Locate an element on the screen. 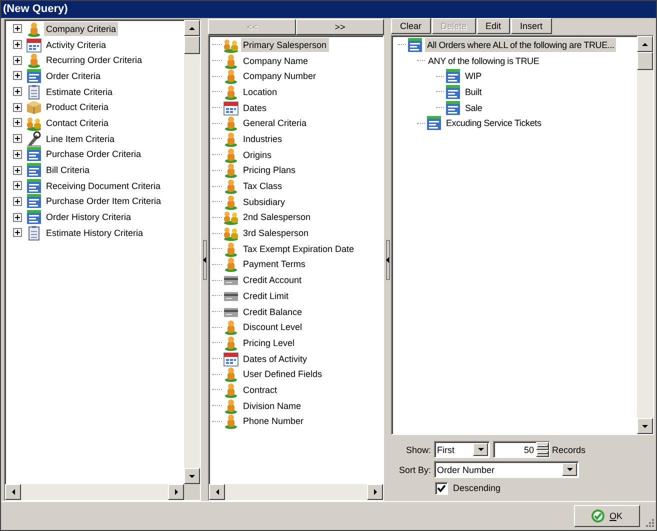 This screenshot has width=657, height=531. check-icon is located at coordinates (598, 516).